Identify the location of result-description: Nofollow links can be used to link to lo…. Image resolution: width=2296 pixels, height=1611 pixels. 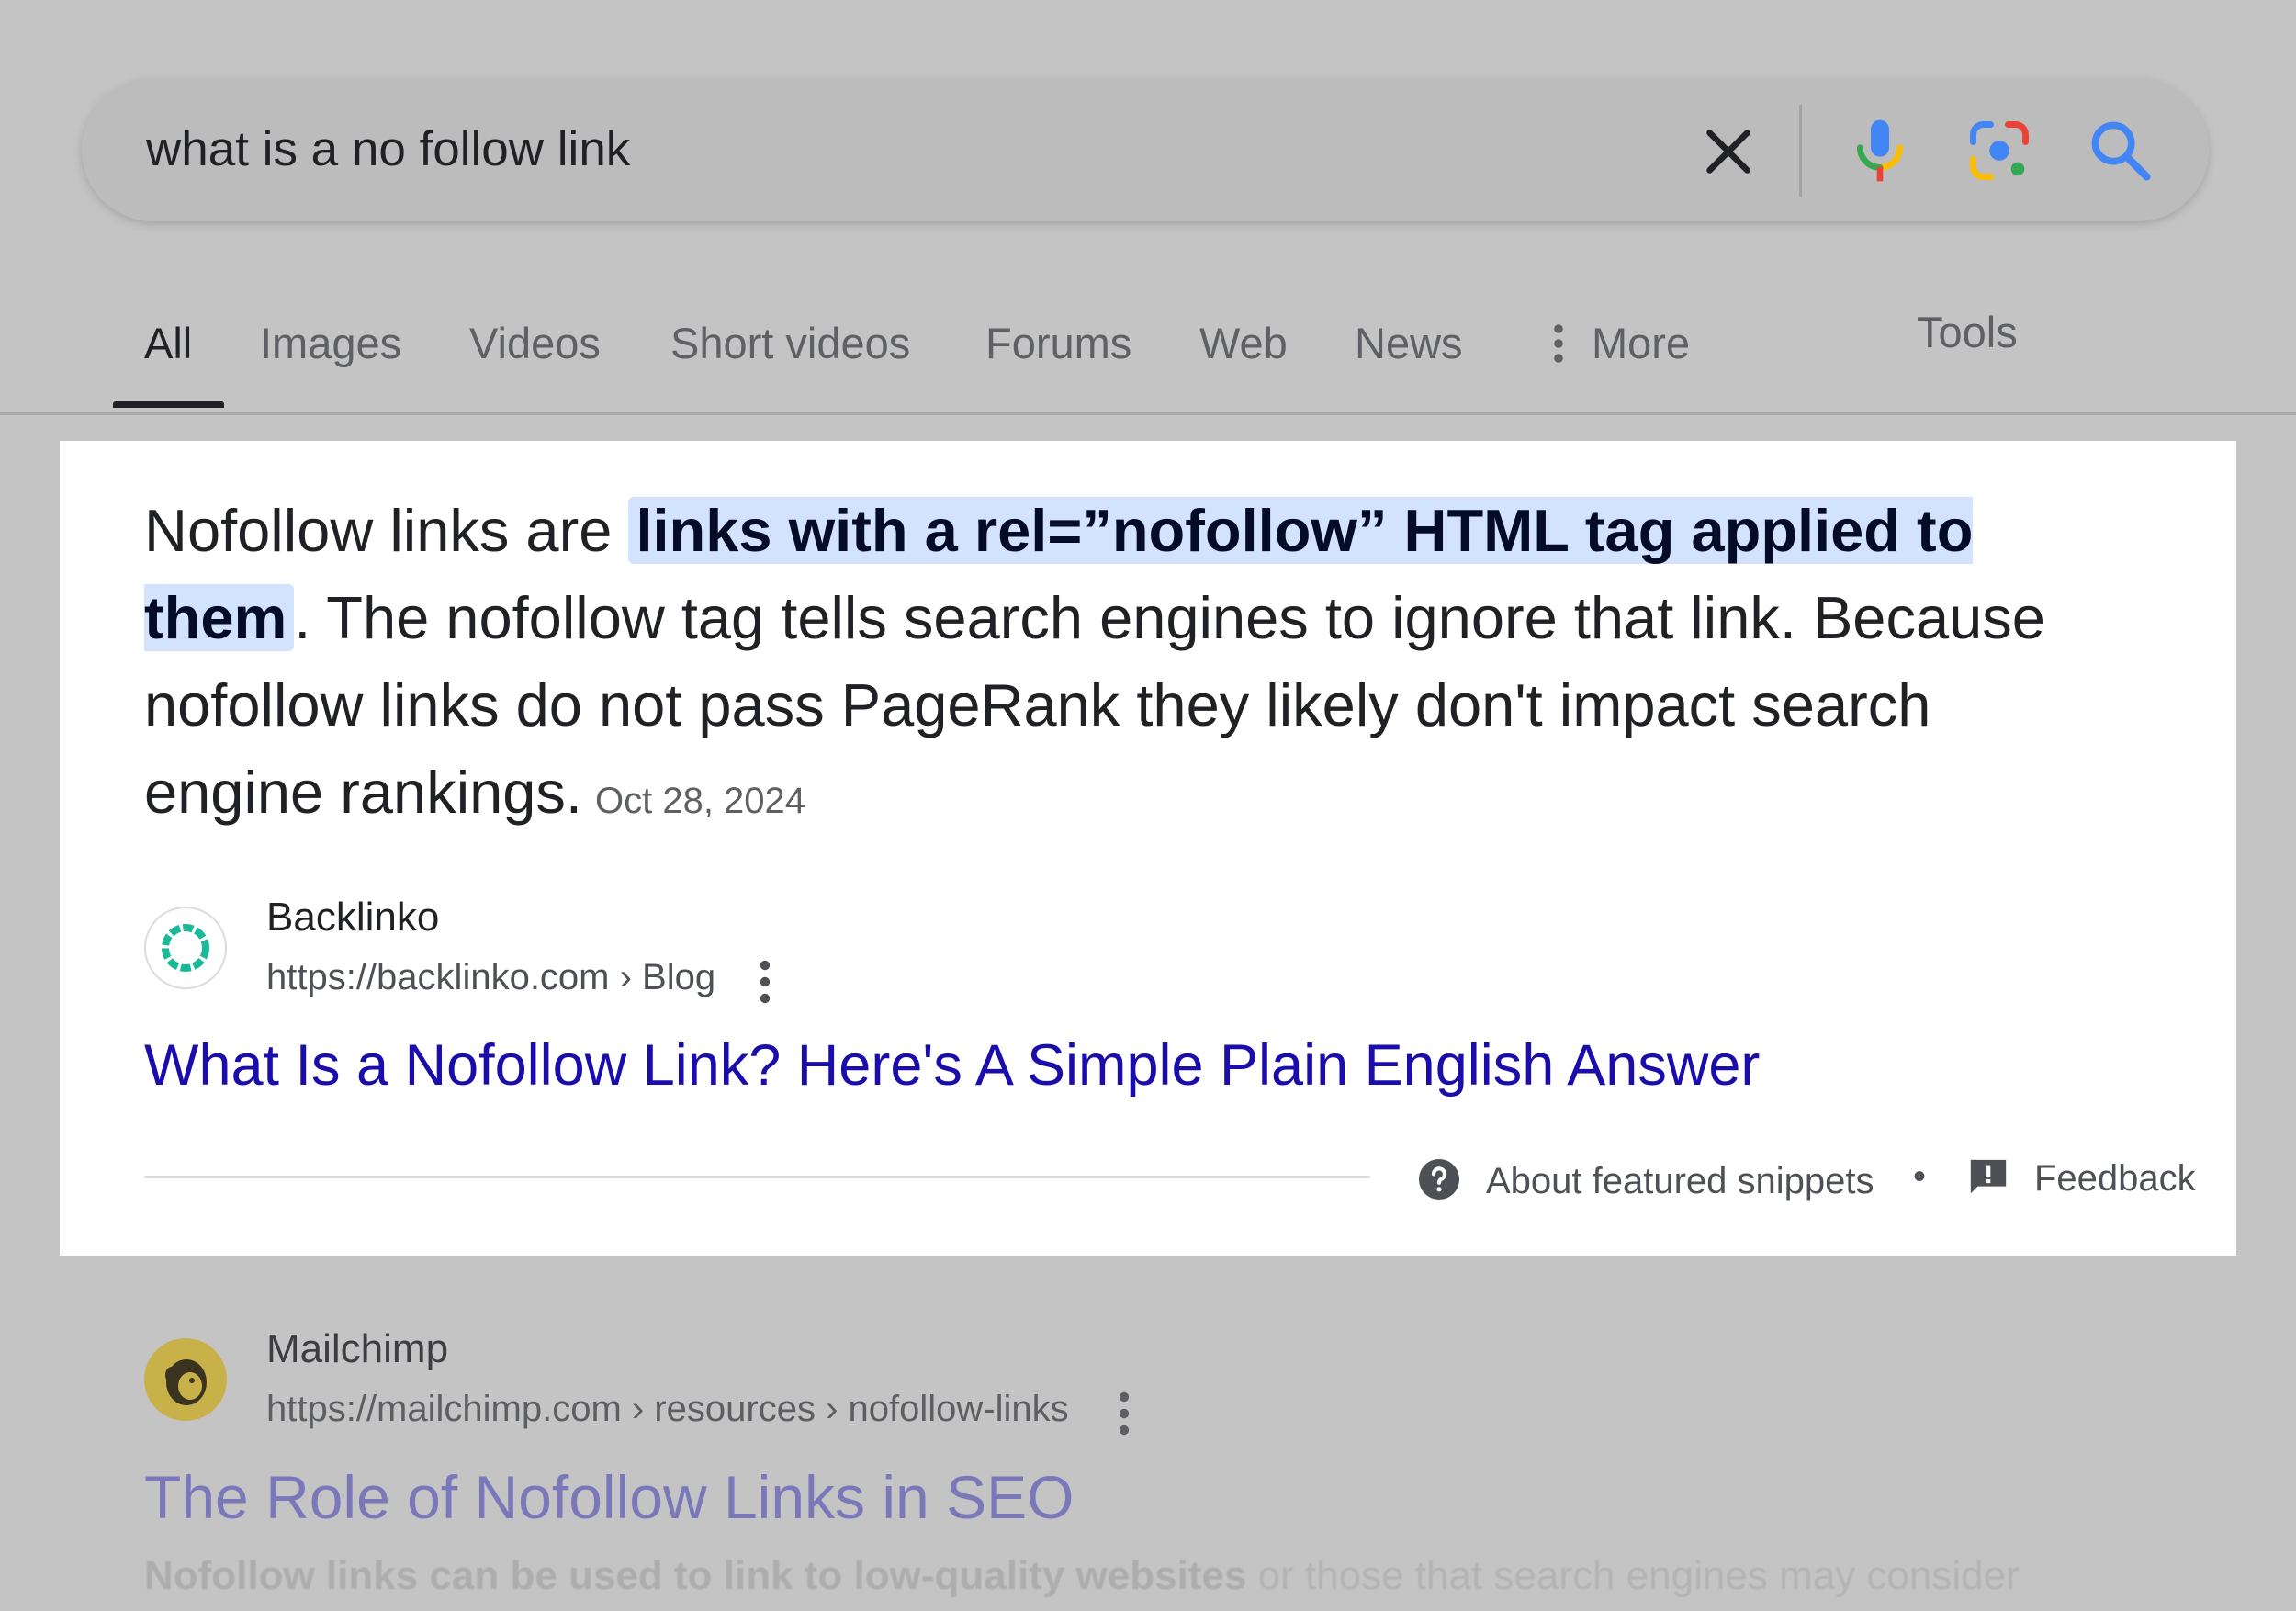
(1214, 1581).